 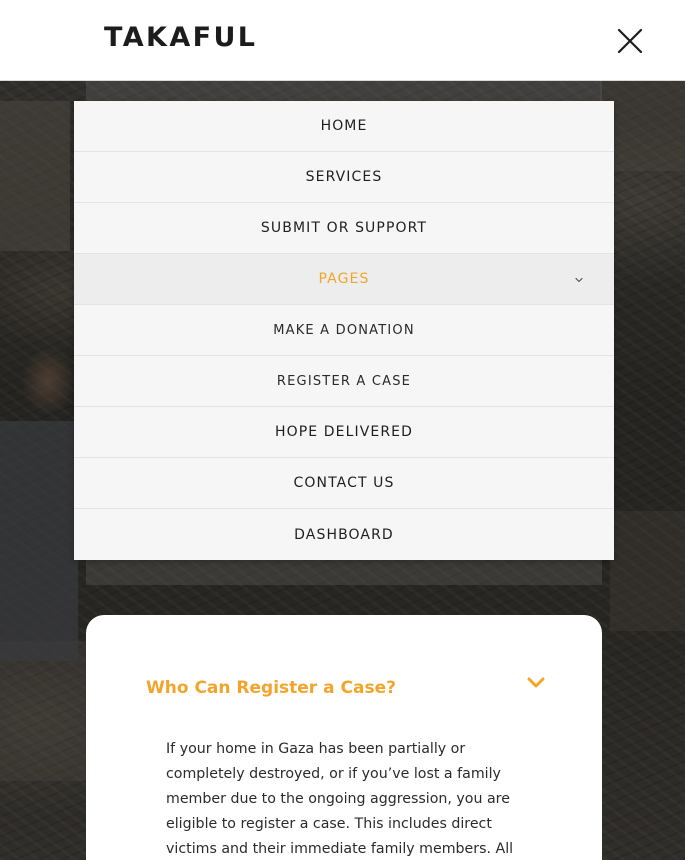 I want to click on site-header: TAKAFUL, so click(x=342, y=40).